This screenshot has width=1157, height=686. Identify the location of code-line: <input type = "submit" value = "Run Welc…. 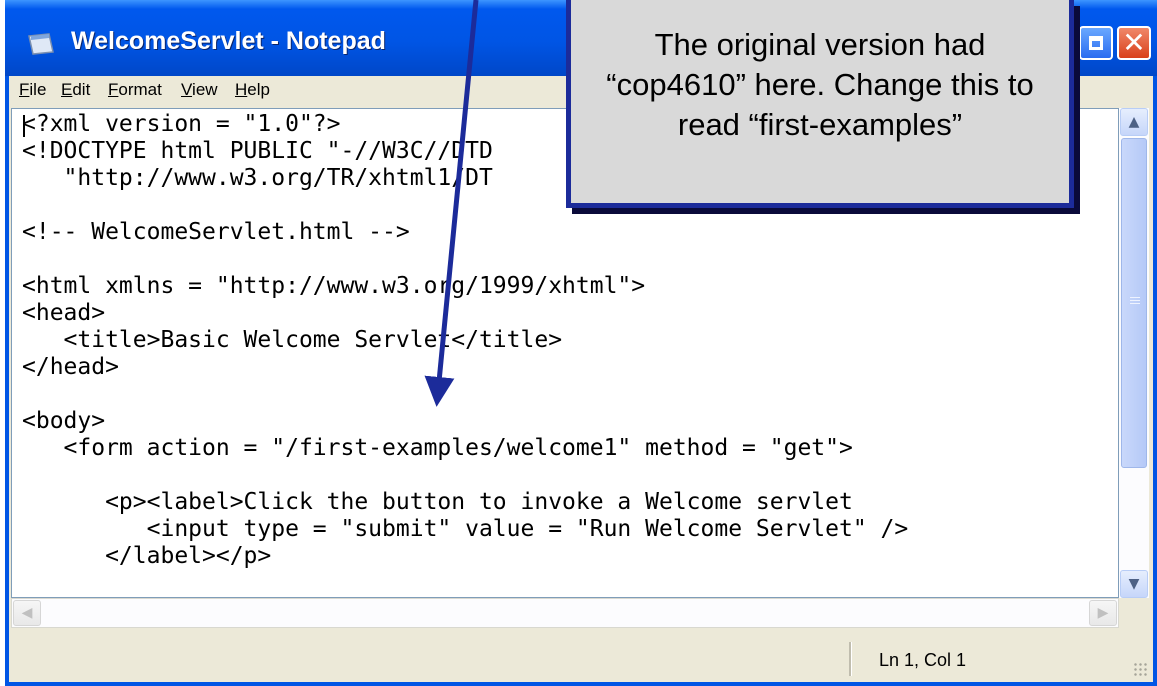
(465, 529).